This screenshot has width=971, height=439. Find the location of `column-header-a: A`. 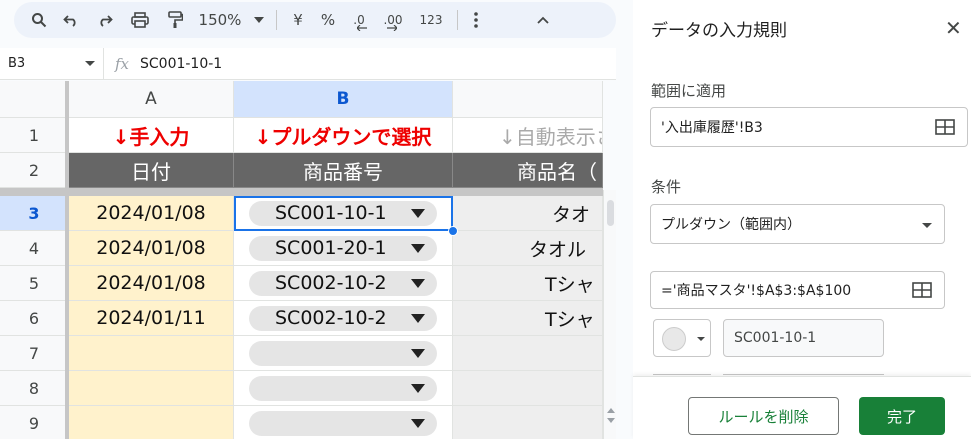

column-header-a: A is located at coordinates (151, 99).